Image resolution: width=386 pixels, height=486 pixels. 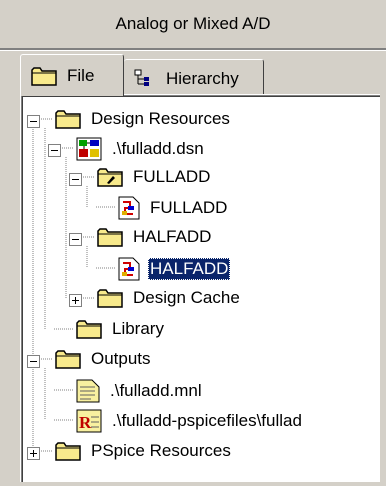 I want to click on header-divider, so click(x=193, y=49).